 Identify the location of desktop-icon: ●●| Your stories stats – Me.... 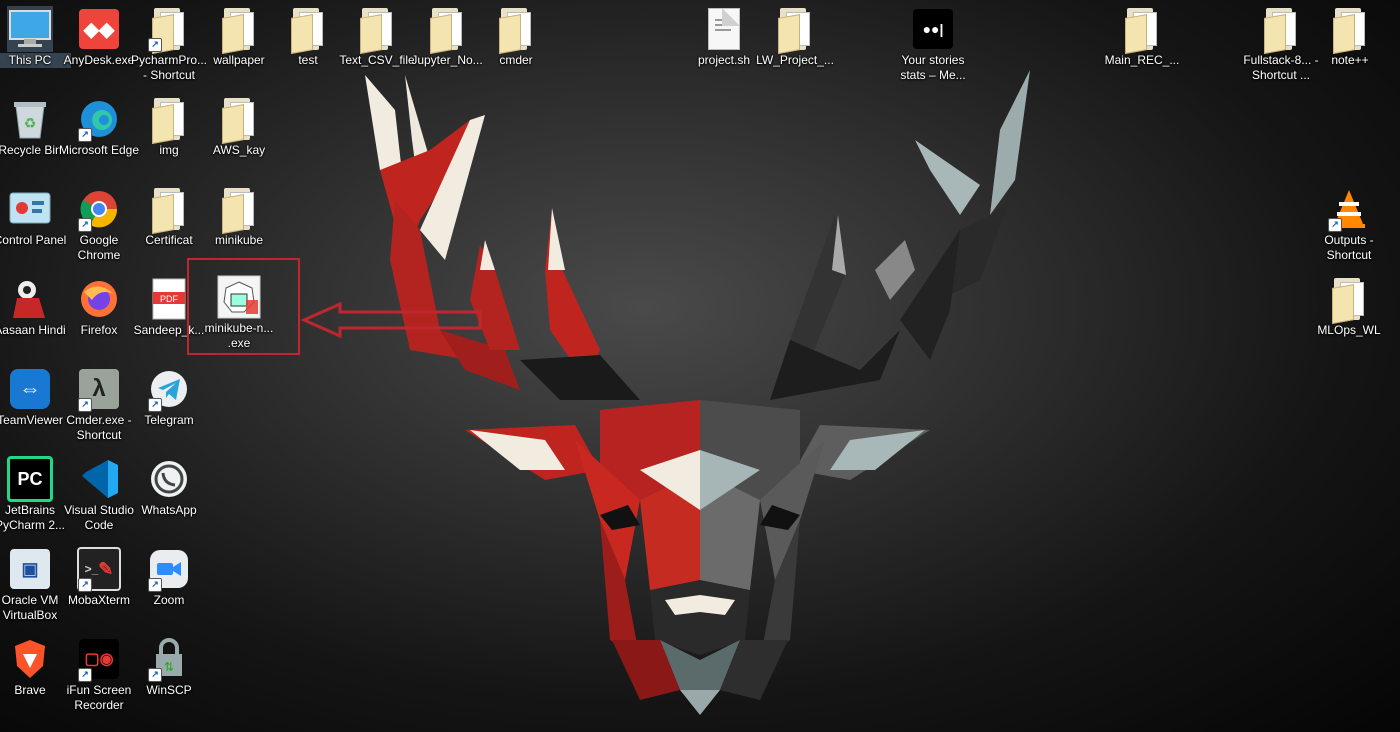
(933, 44).